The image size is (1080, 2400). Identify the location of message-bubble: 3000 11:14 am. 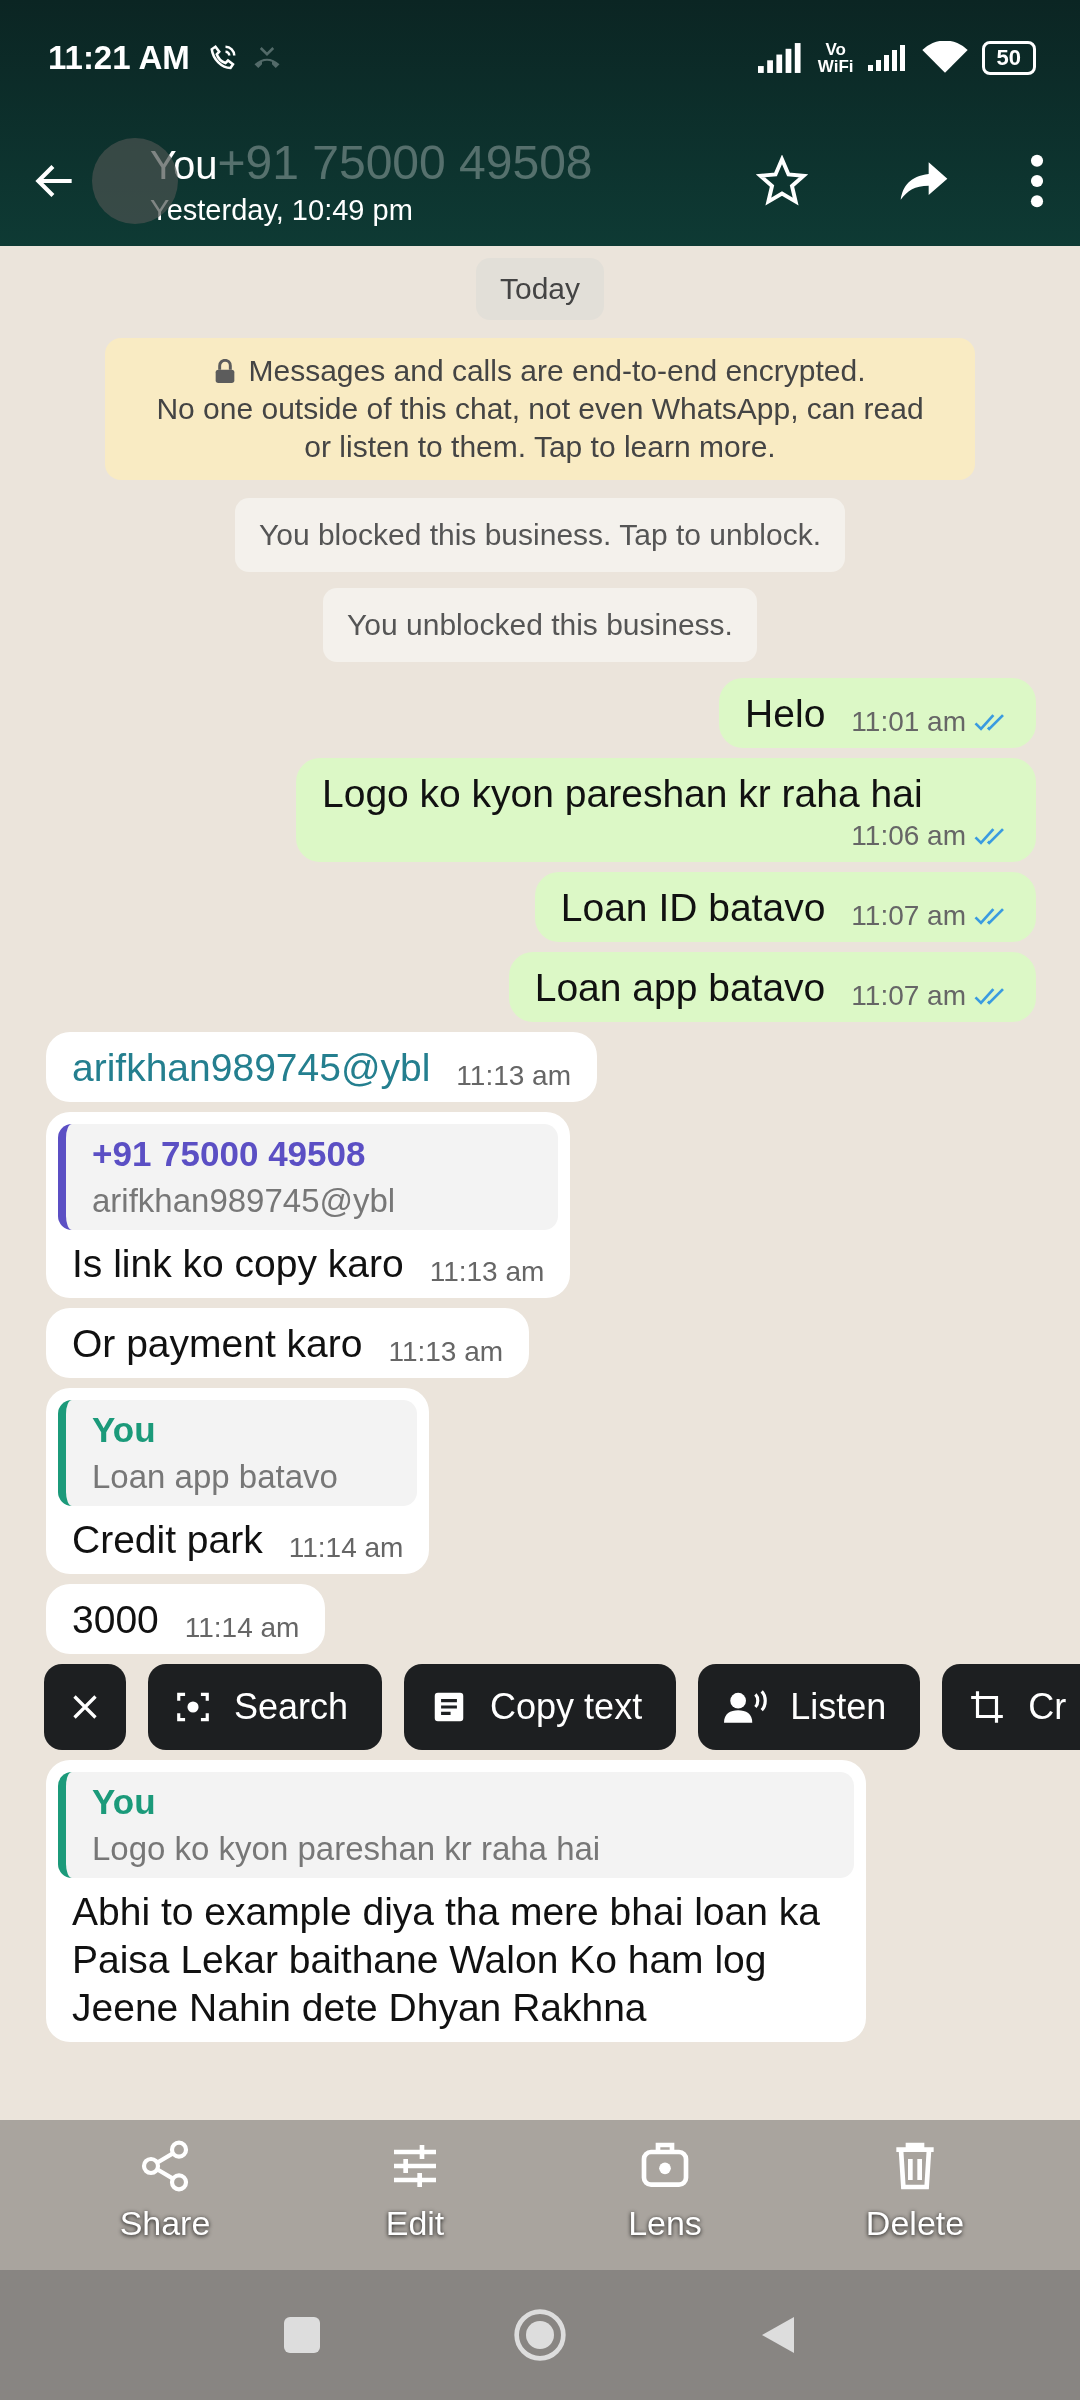
(186, 1619).